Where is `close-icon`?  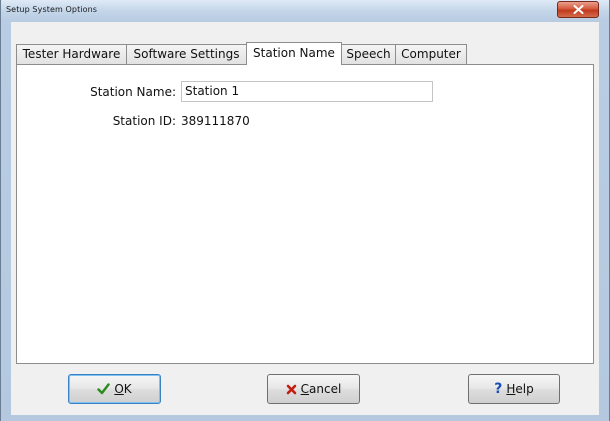 close-icon is located at coordinates (578, 9).